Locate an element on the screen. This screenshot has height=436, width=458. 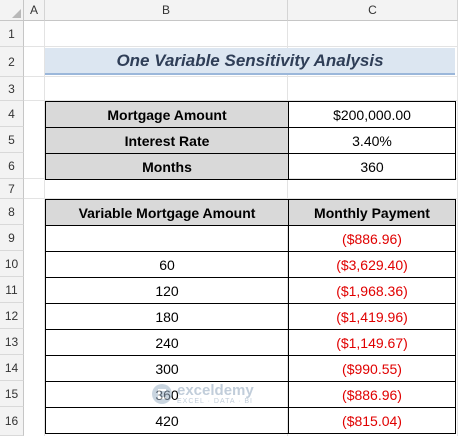
table-row: ($886.96) is located at coordinates (250, 238).